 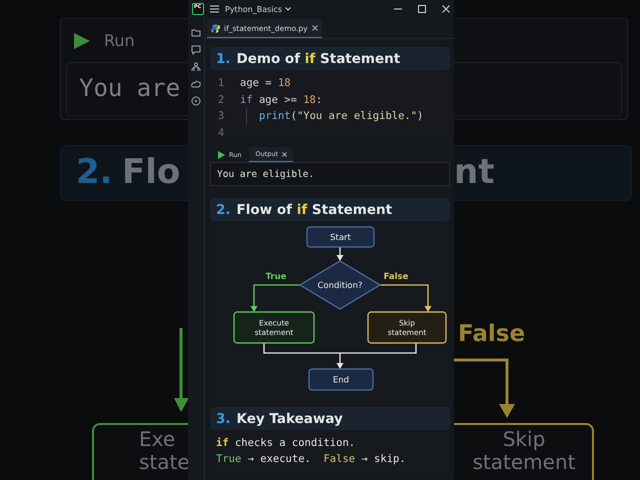 I want to click on output-text: You are eligible., so click(x=330, y=174).